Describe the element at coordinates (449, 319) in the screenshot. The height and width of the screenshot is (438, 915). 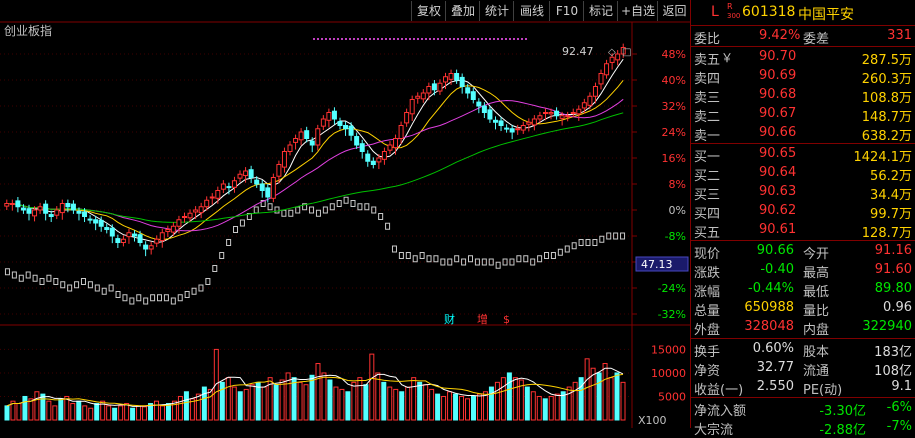
I see `finance-marker: 财` at that location.